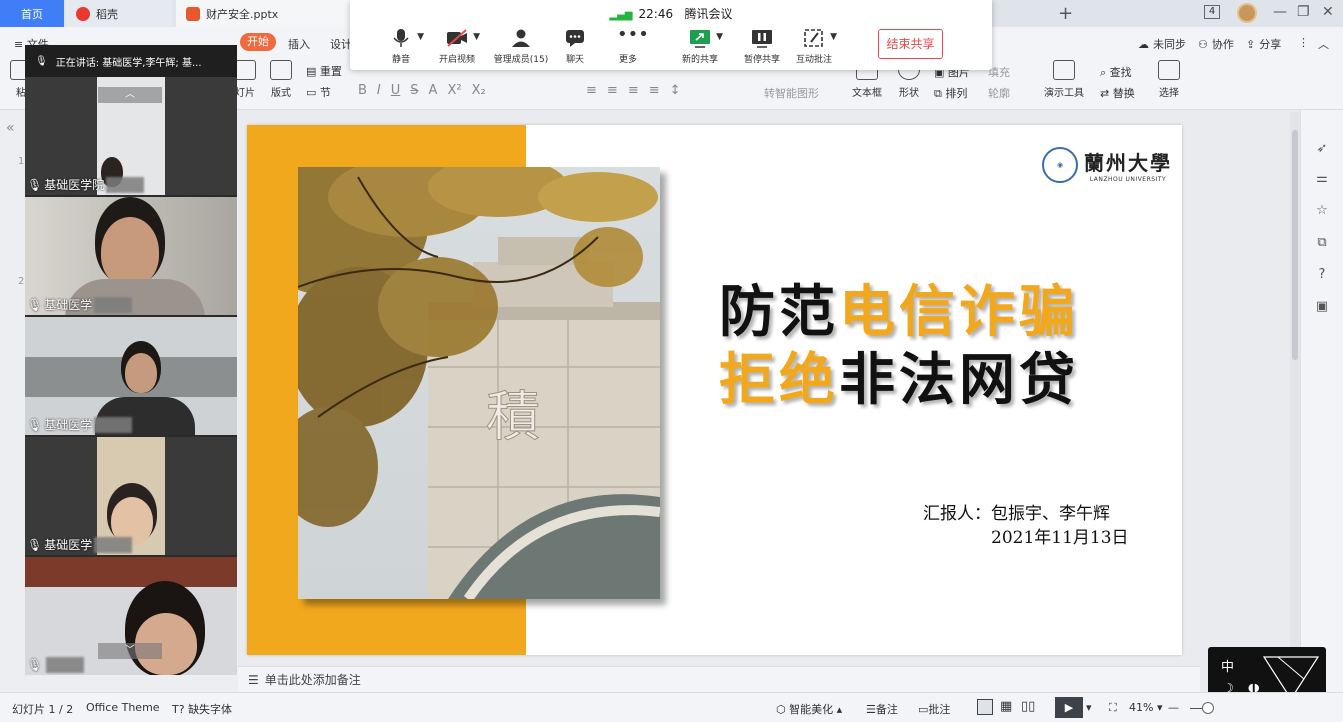 The width and height of the screenshot is (1343, 722). Describe the element at coordinates (83, 13) in the screenshot. I see `daoke-icon` at that location.